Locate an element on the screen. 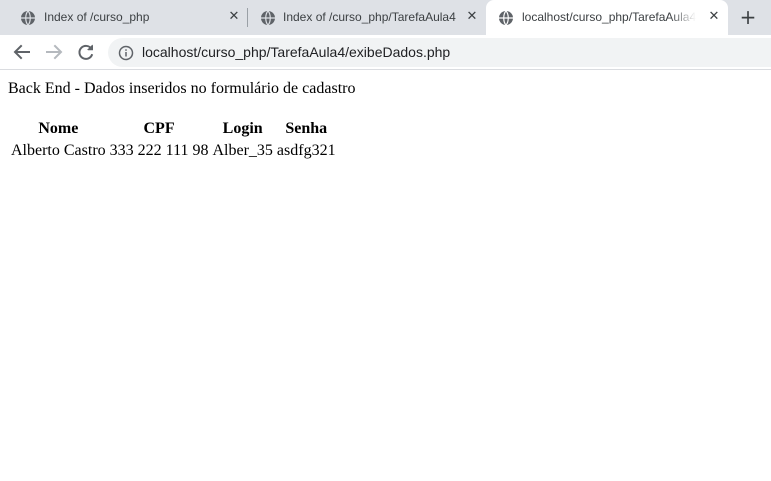  new-tab-button: + is located at coordinates (748, 17).